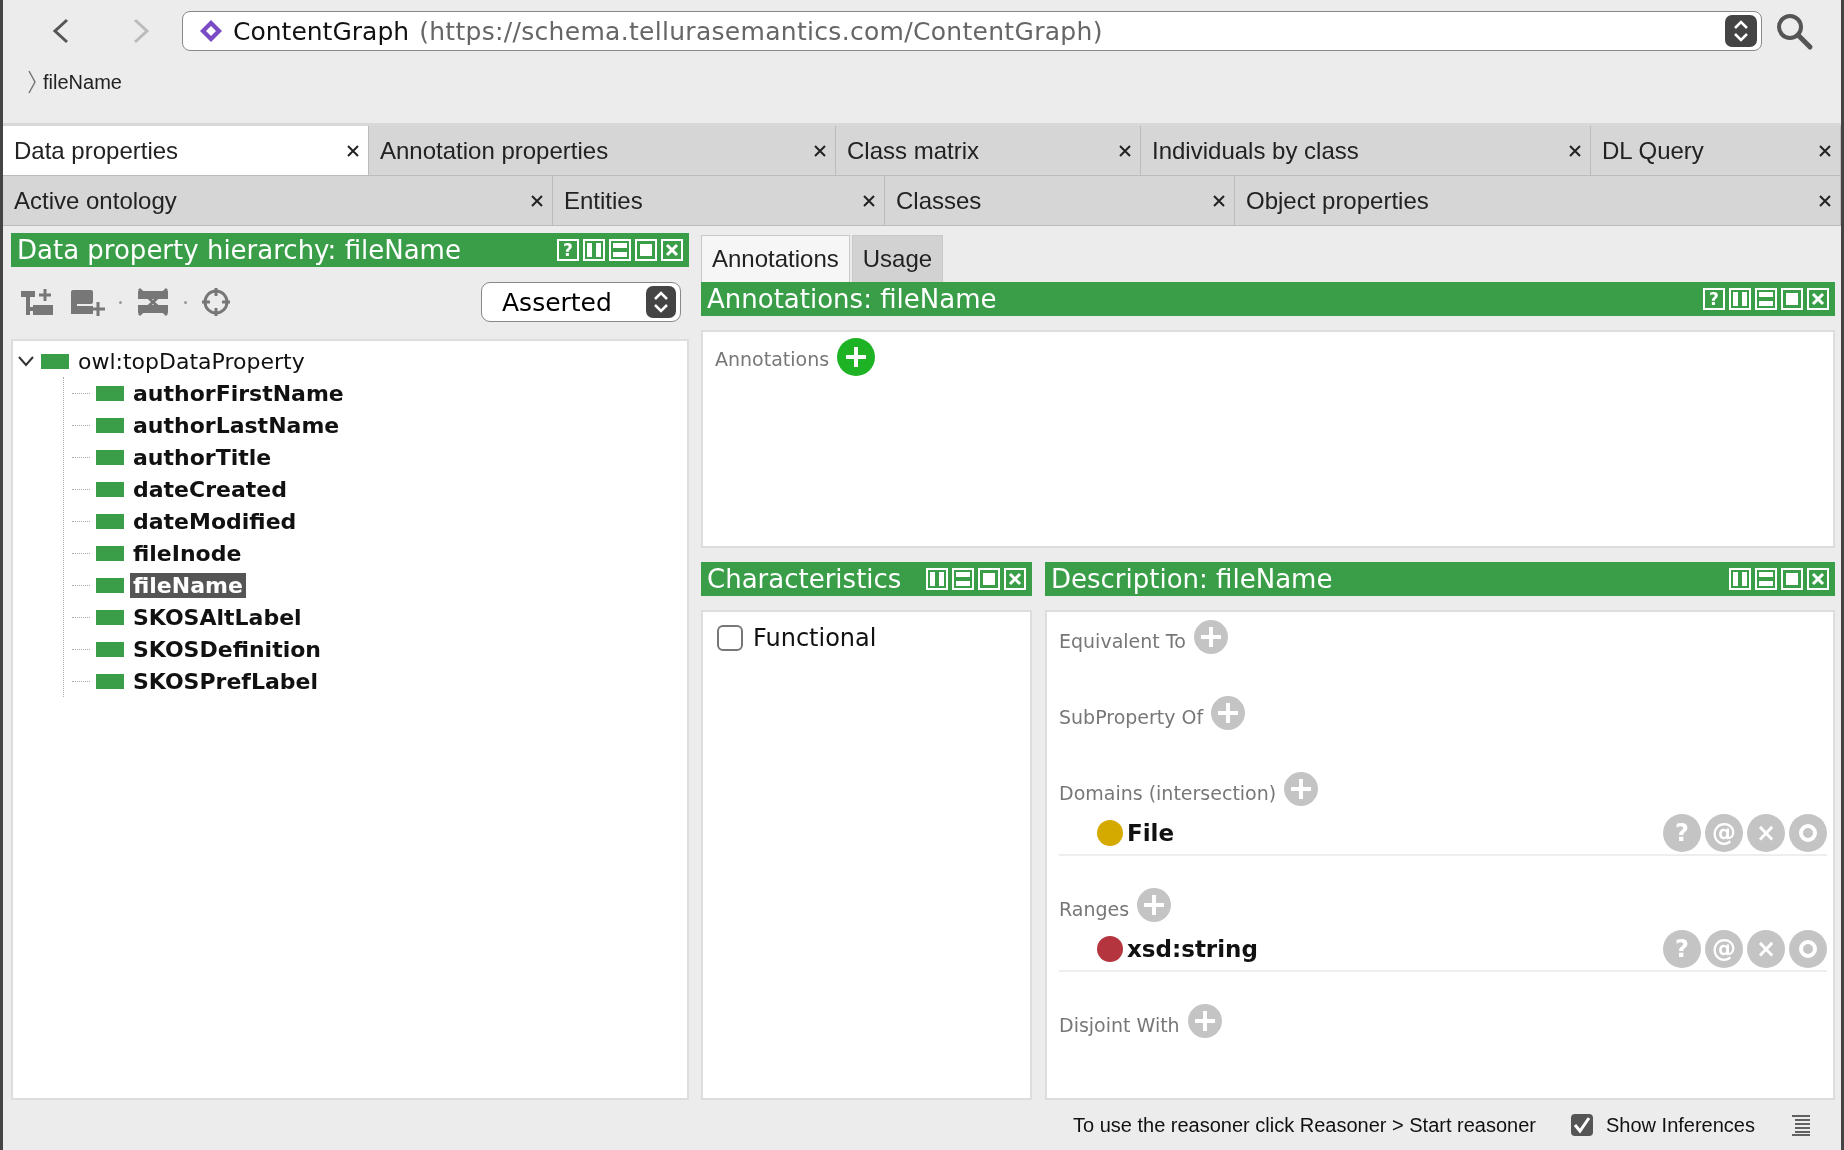 The width and height of the screenshot is (1844, 1150). Describe the element at coordinates (227, 649) in the screenshot. I see `tree-item: SKOSDefinition` at that location.